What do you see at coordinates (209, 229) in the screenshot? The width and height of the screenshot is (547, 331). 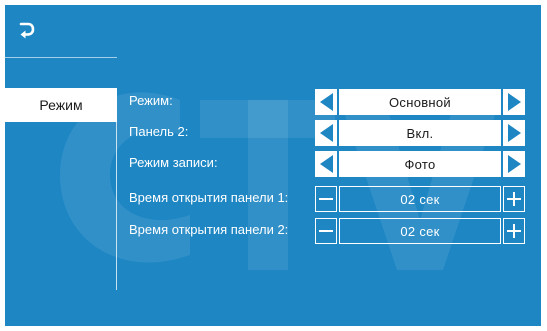 I see `setting-label: Время открытия панели 2:` at bounding box center [209, 229].